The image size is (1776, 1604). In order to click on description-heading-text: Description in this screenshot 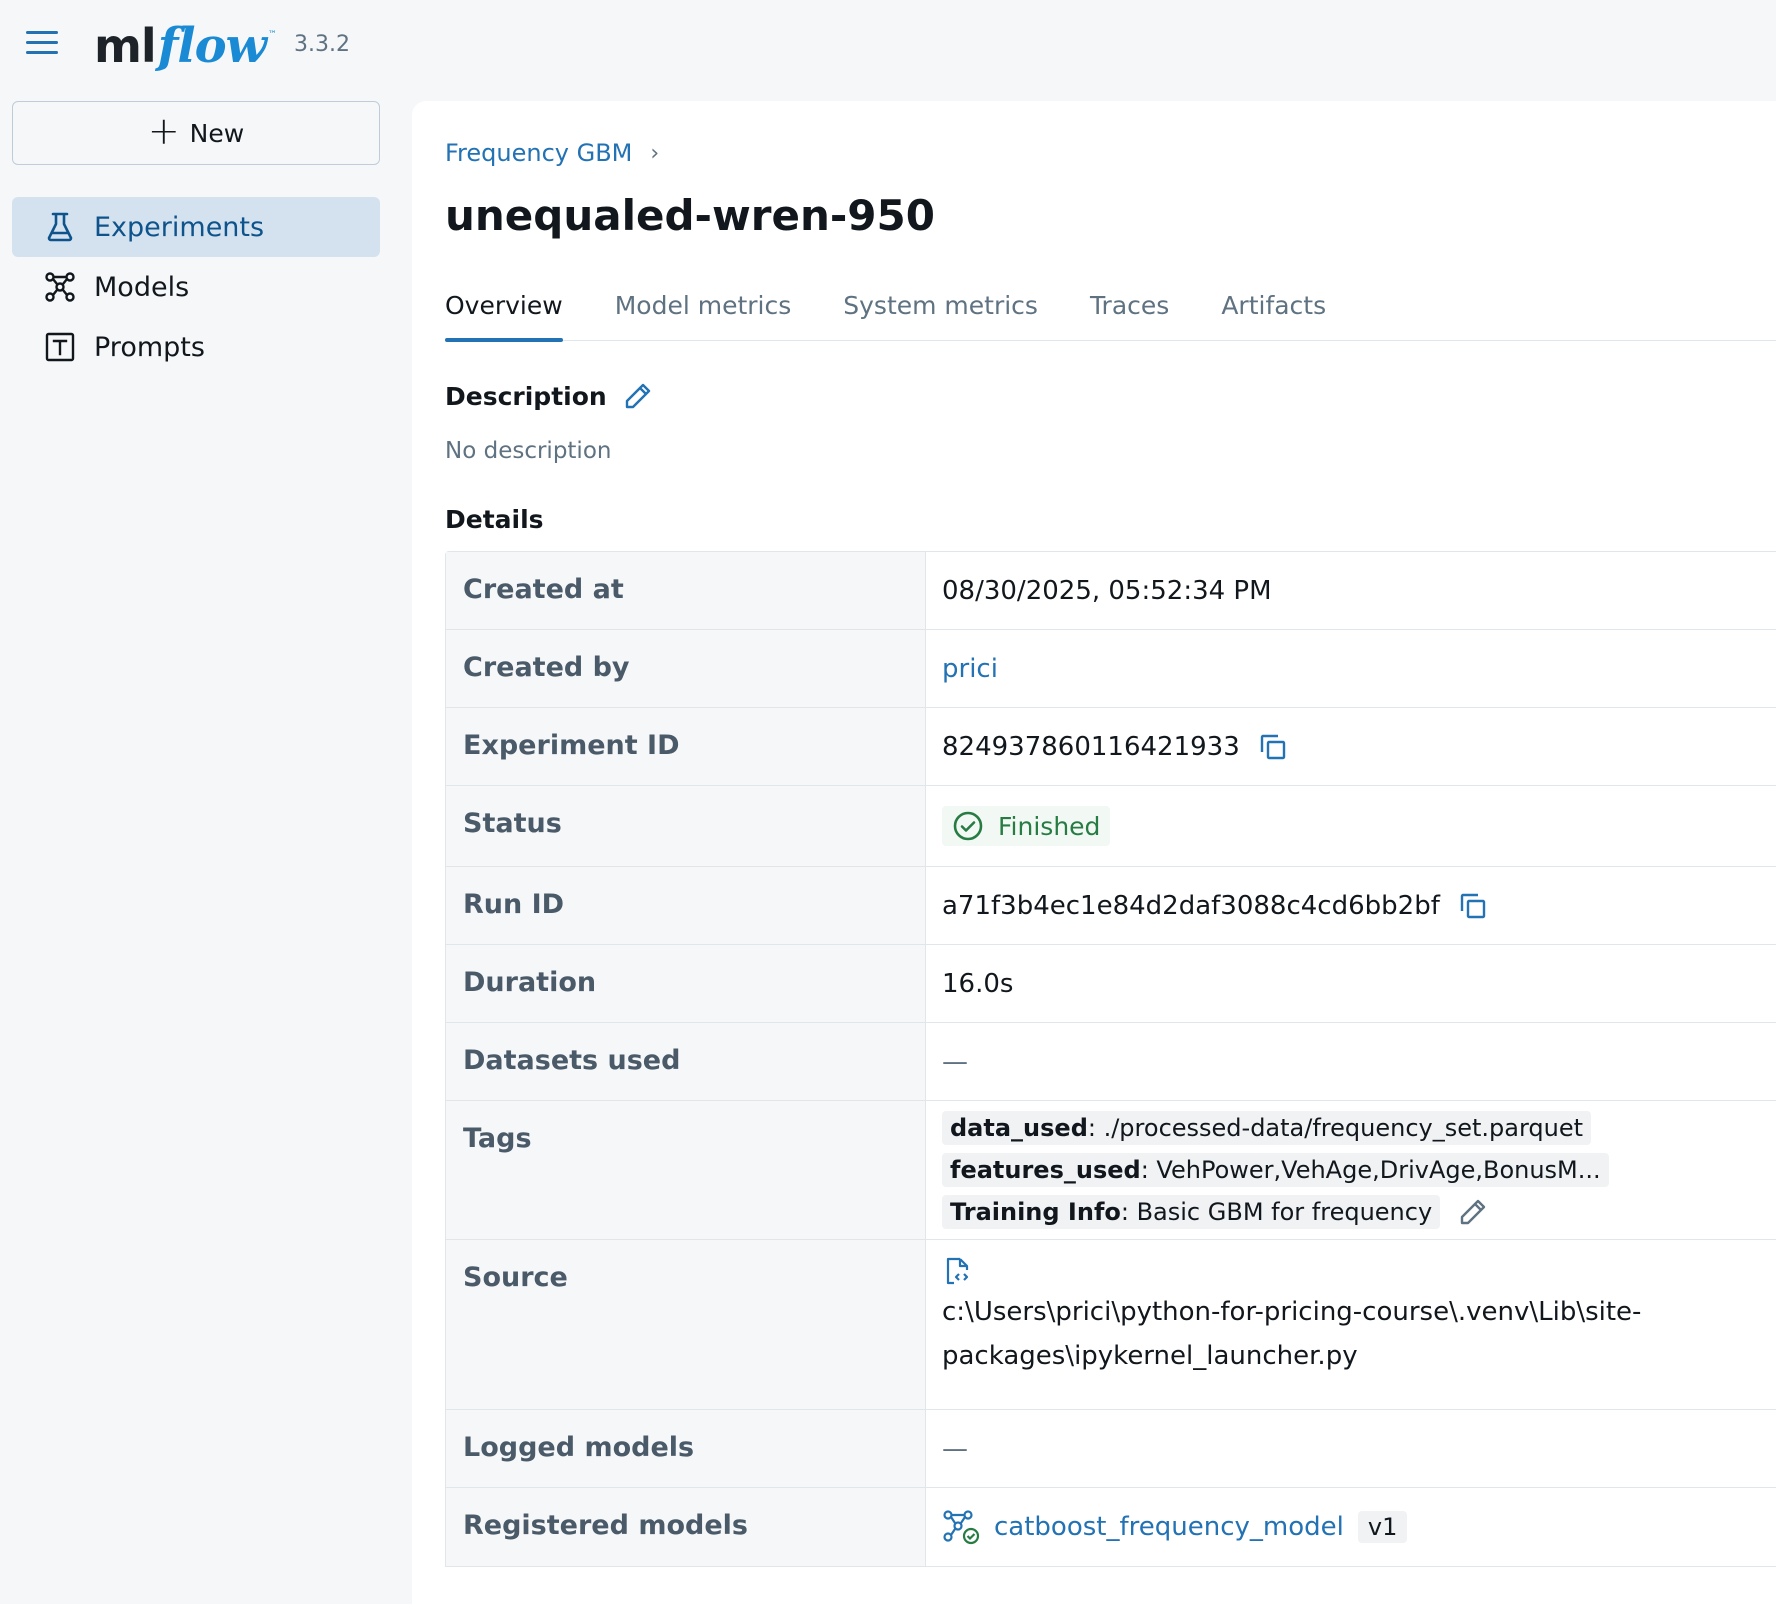, I will do `click(526, 396)`.